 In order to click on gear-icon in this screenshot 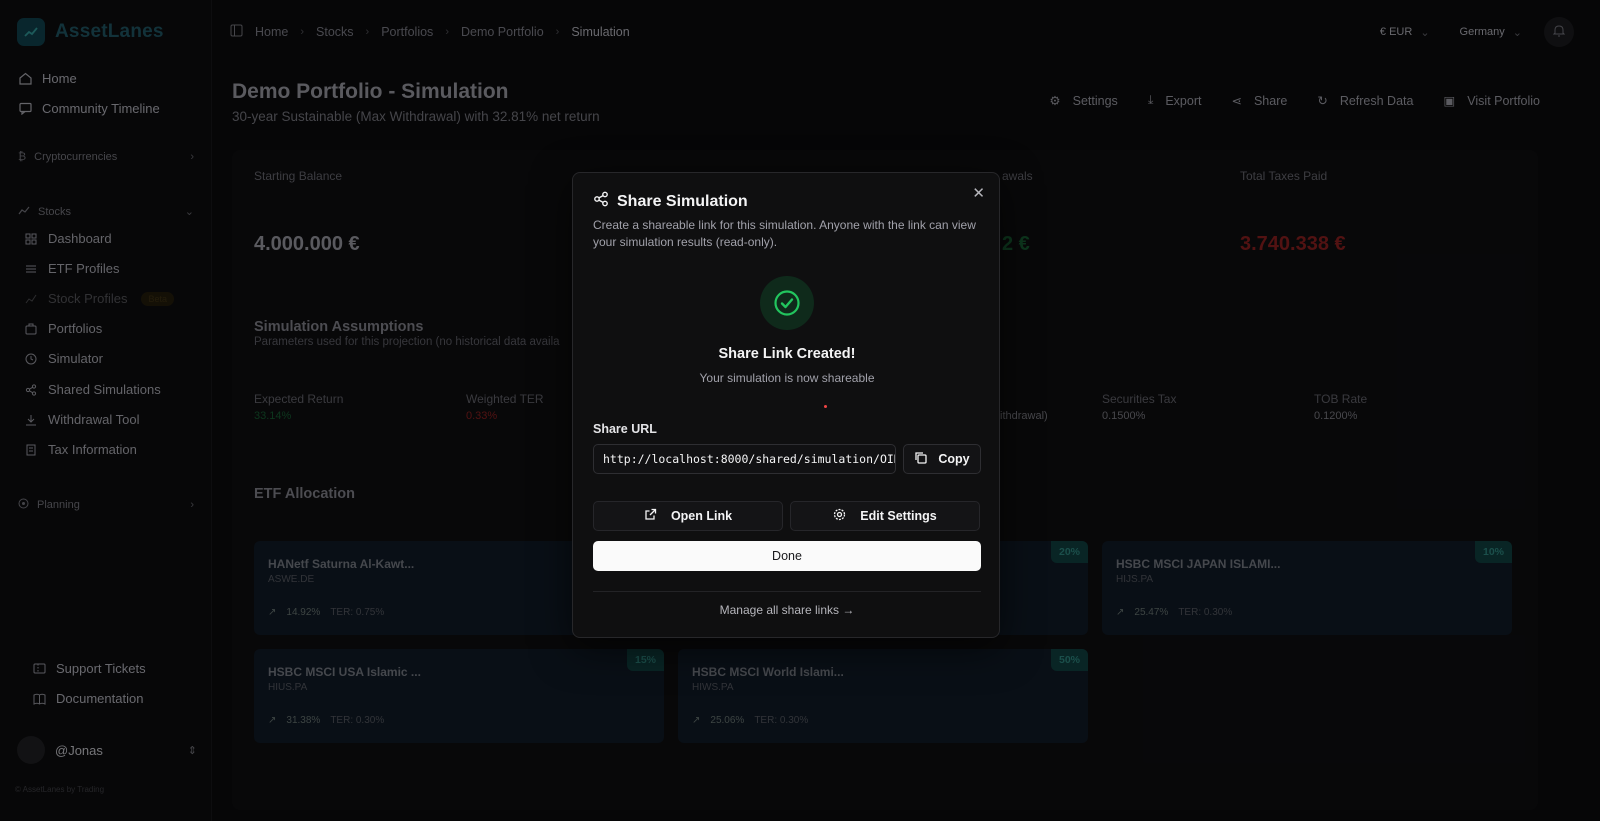, I will do `click(839, 516)`.